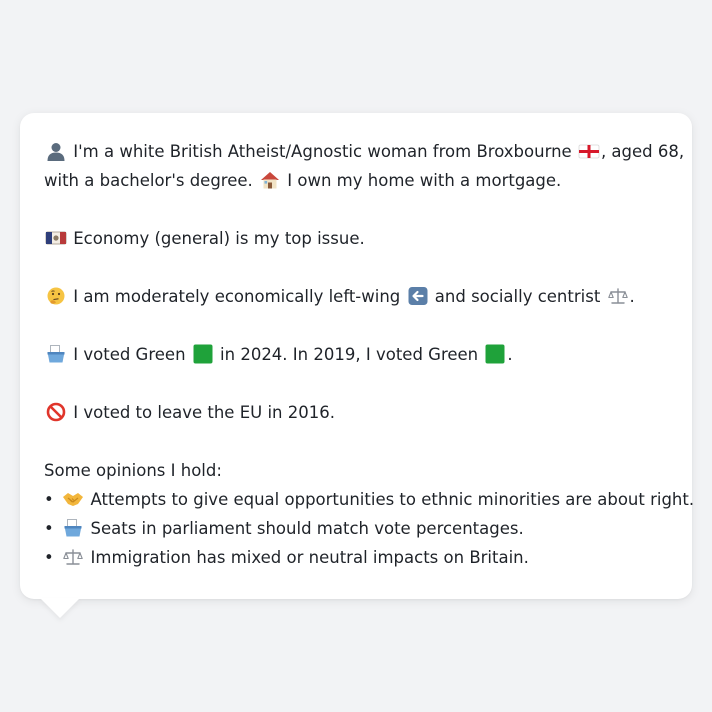 Image resolution: width=712 pixels, height=712 pixels. I want to click on left-arrow-icon, so click(418, 296).